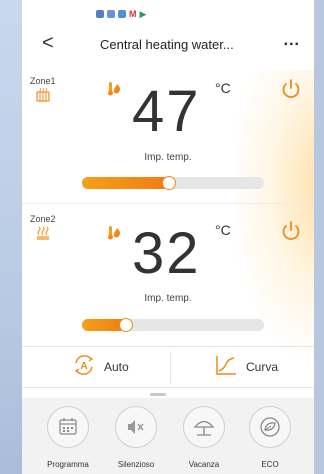 This screenshot has height=474, width=324. Describe the element at coordinates (68, 464) in the screenshot. I see `program-label: Programma` at that location.